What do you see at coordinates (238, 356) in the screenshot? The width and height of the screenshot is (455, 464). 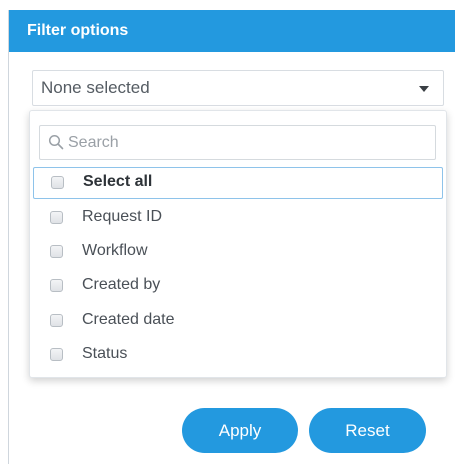 I see `option-status: Status` at bounding box center [238, 356].